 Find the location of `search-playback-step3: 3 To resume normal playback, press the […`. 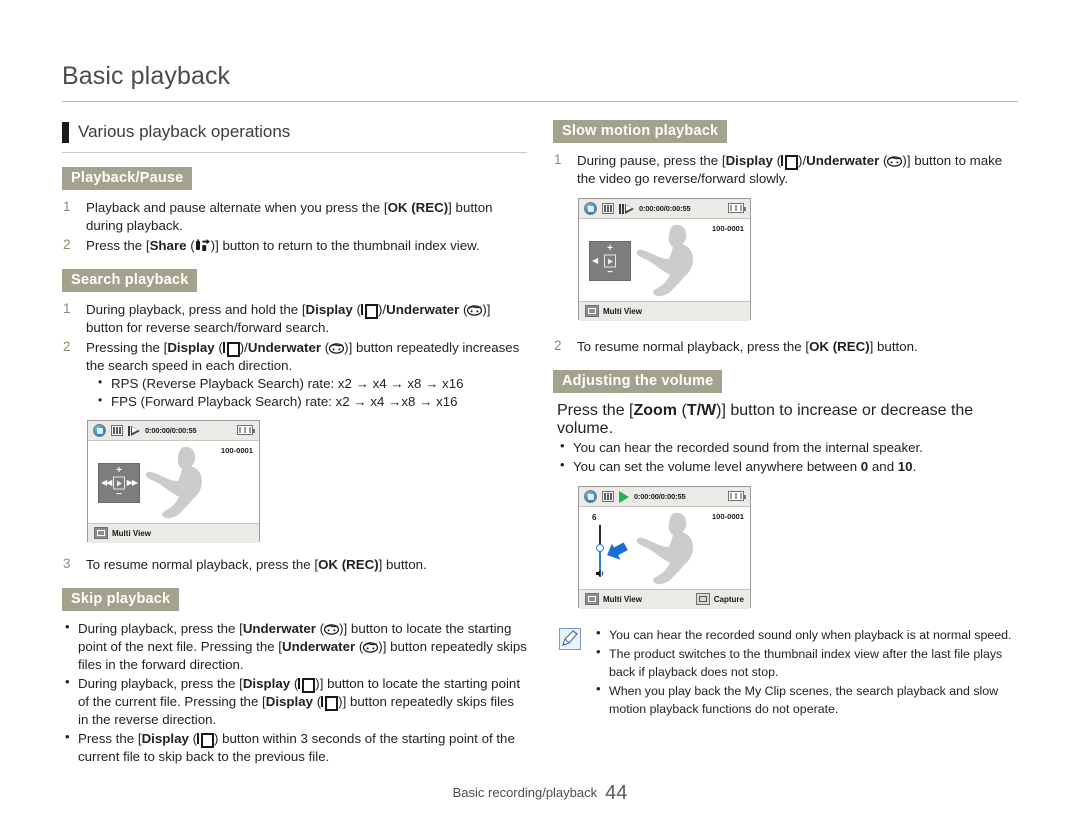

search-playback-step3: 3 To resume normal playback, press the [… is located at coordinates (294, 565).